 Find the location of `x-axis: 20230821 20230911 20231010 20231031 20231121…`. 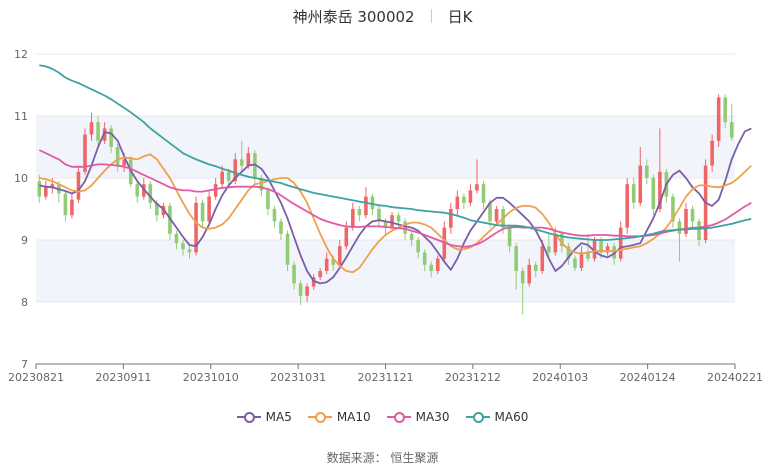

x-axis: 20230821 20230911 20231010 20231031 20231121… is located at coordinates (385, 373).